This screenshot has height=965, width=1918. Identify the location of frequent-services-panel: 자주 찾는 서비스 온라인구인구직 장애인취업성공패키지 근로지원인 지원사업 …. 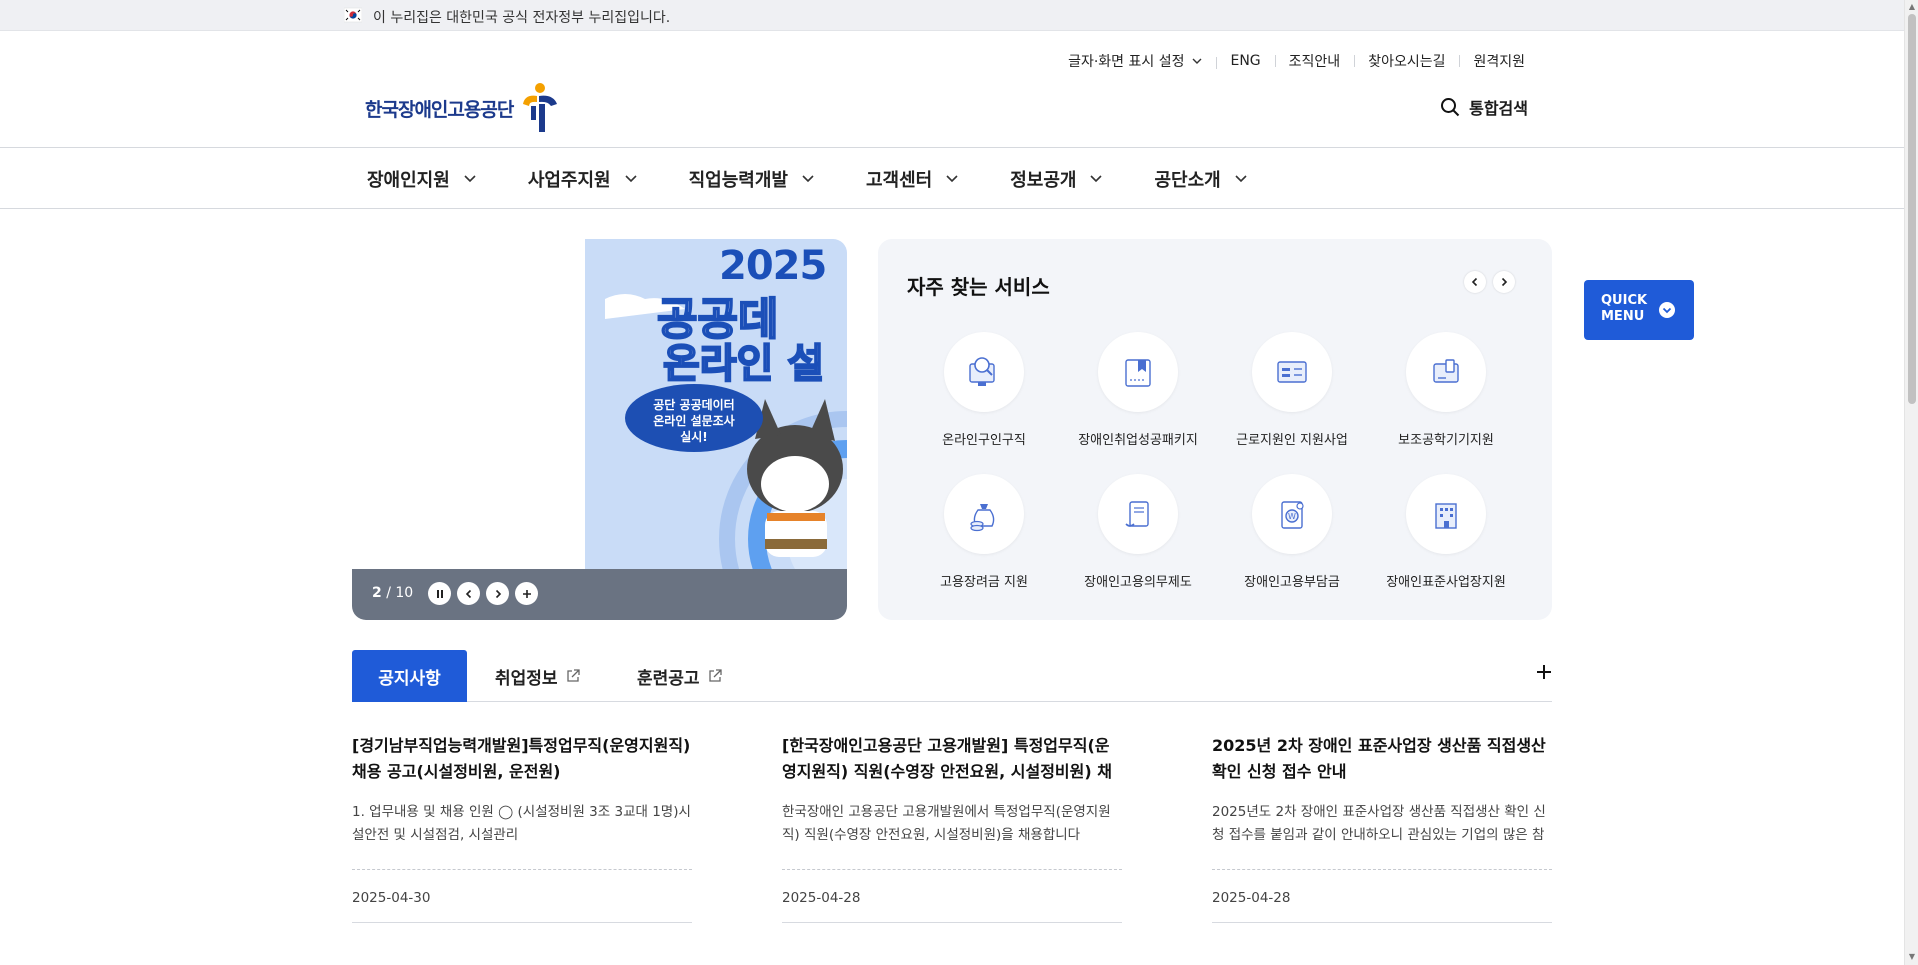
(1215, 429).